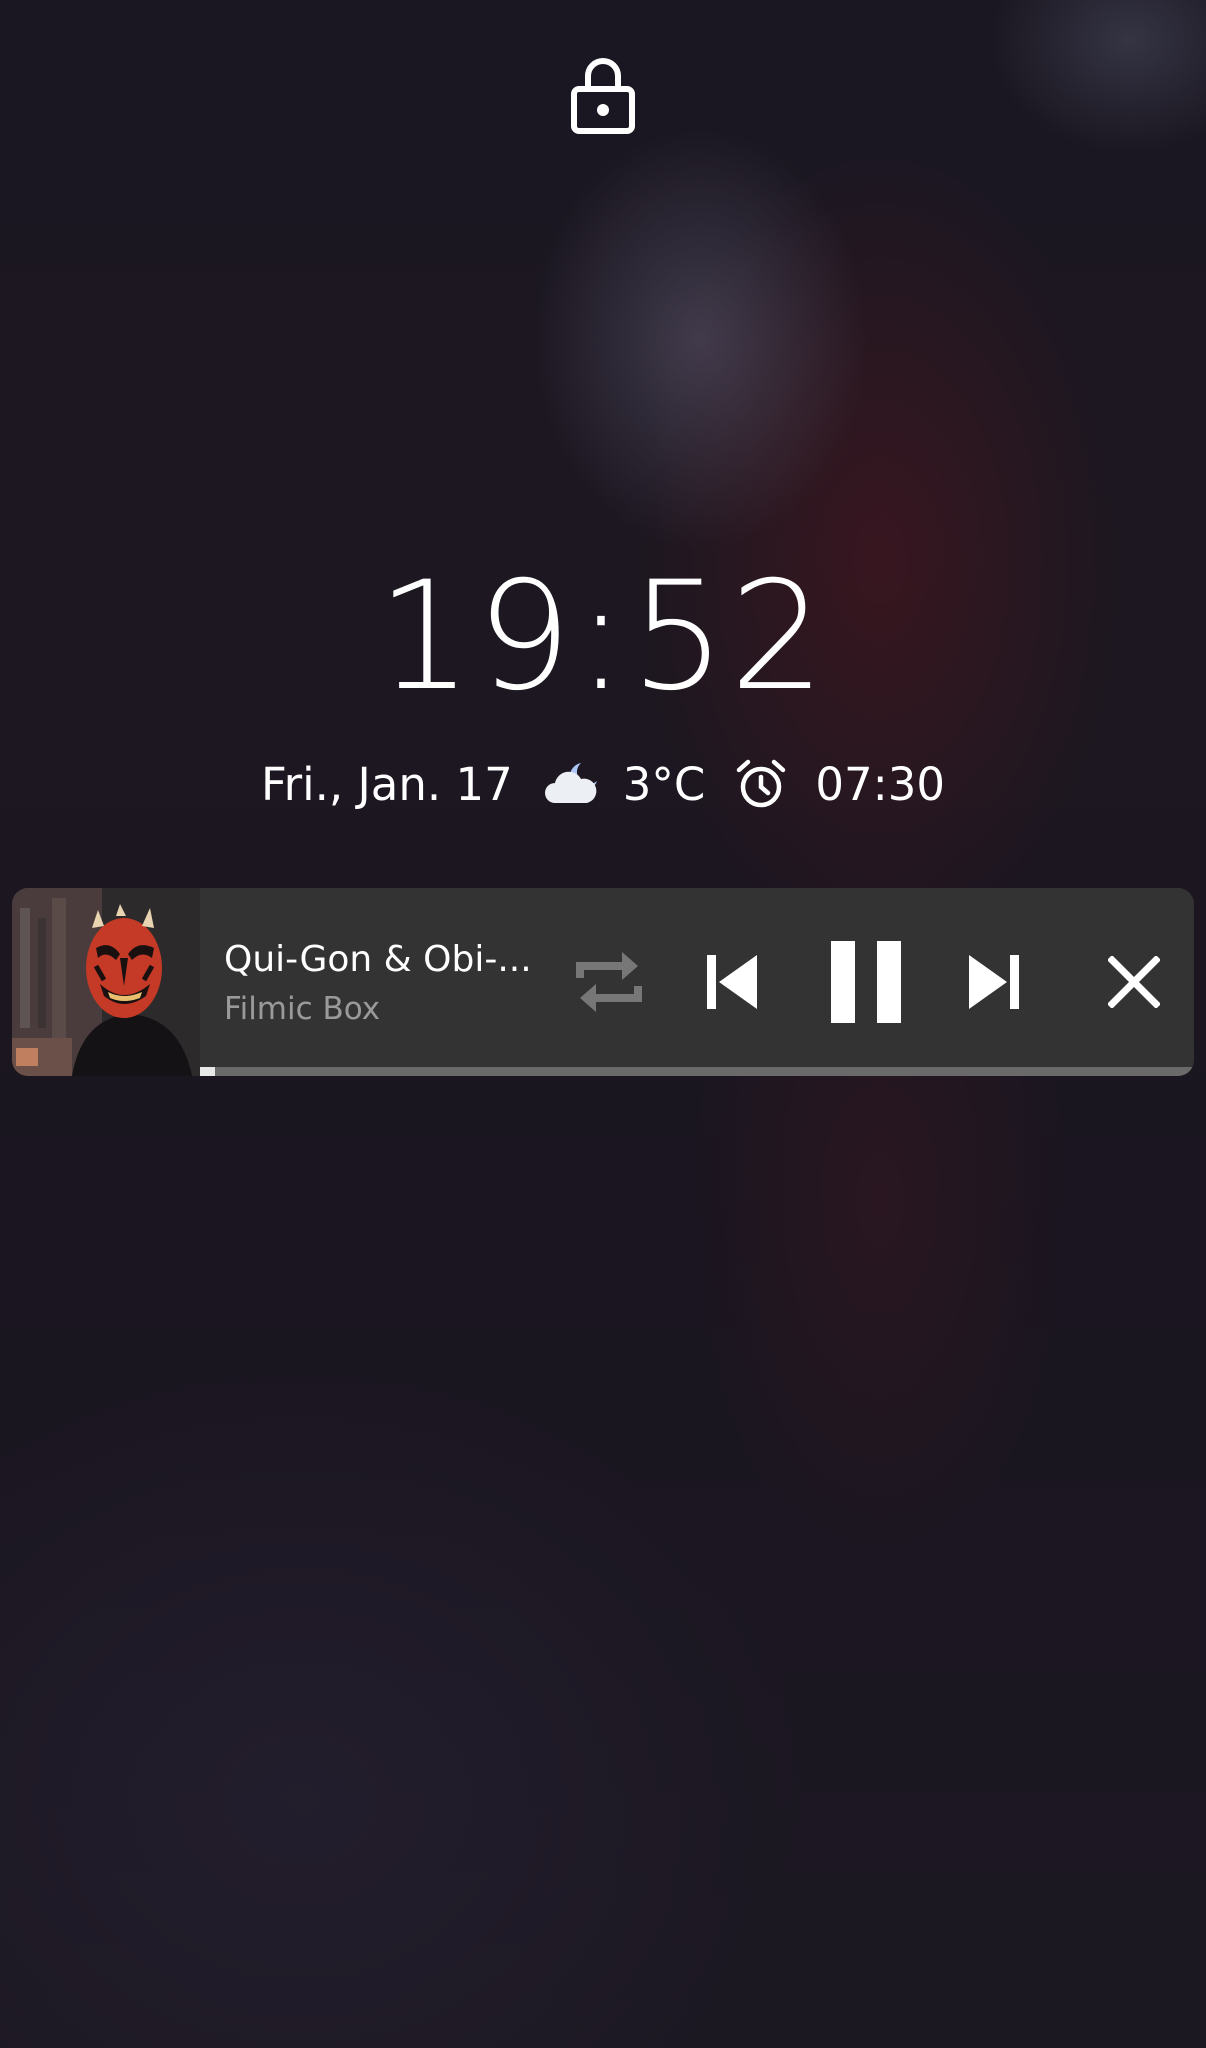 Image resolution: width=1206 pixels, height=2048 pixels. What do you see at coordinates (302, 1009) in the screenshot?
I see `track-artist: Filmic Box` at bounding box center [302, 1009].